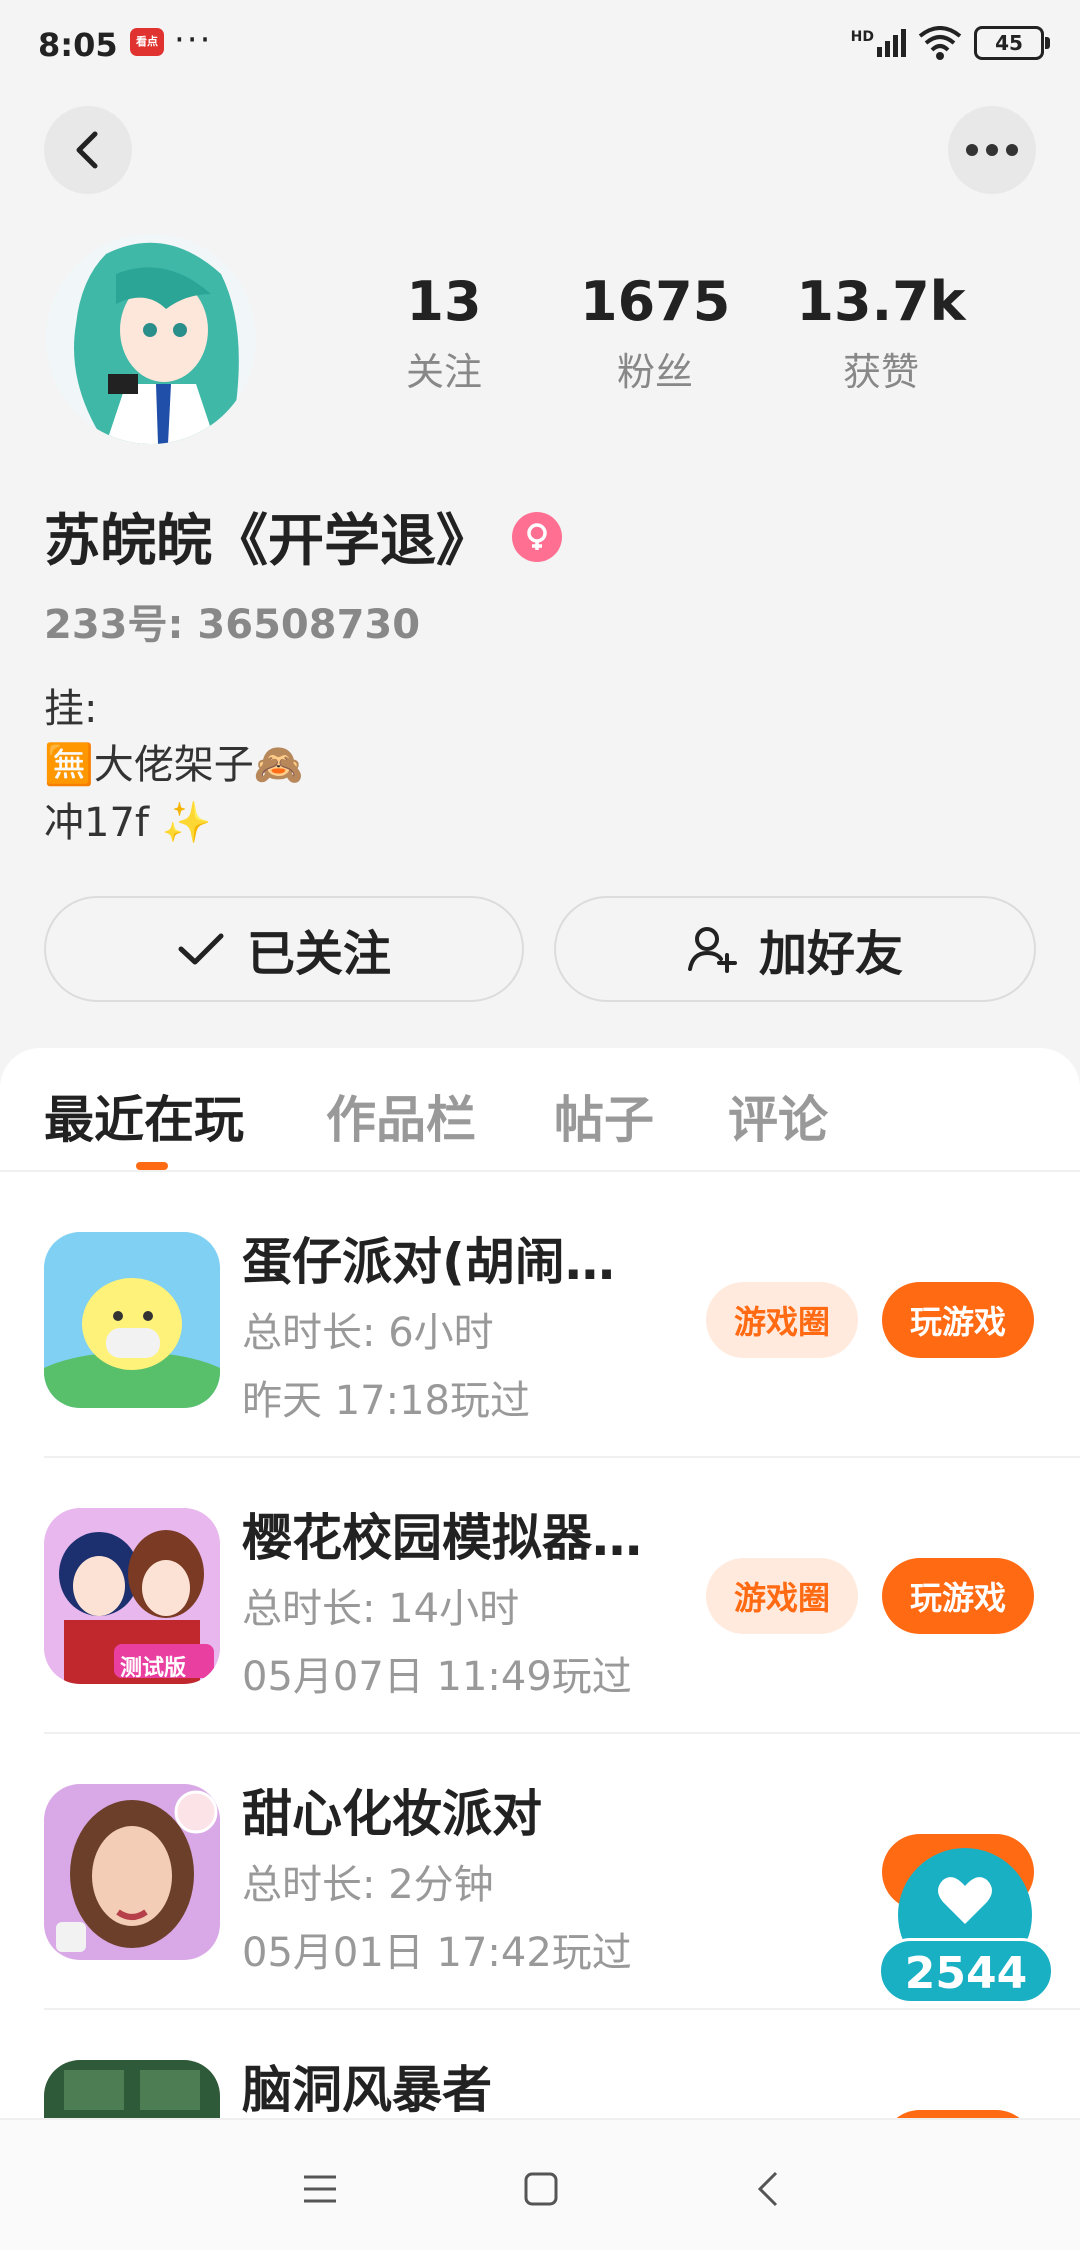 This screenshot has height=2250, width=1080. I want to click on following-label: 关注, so click(443, 372).